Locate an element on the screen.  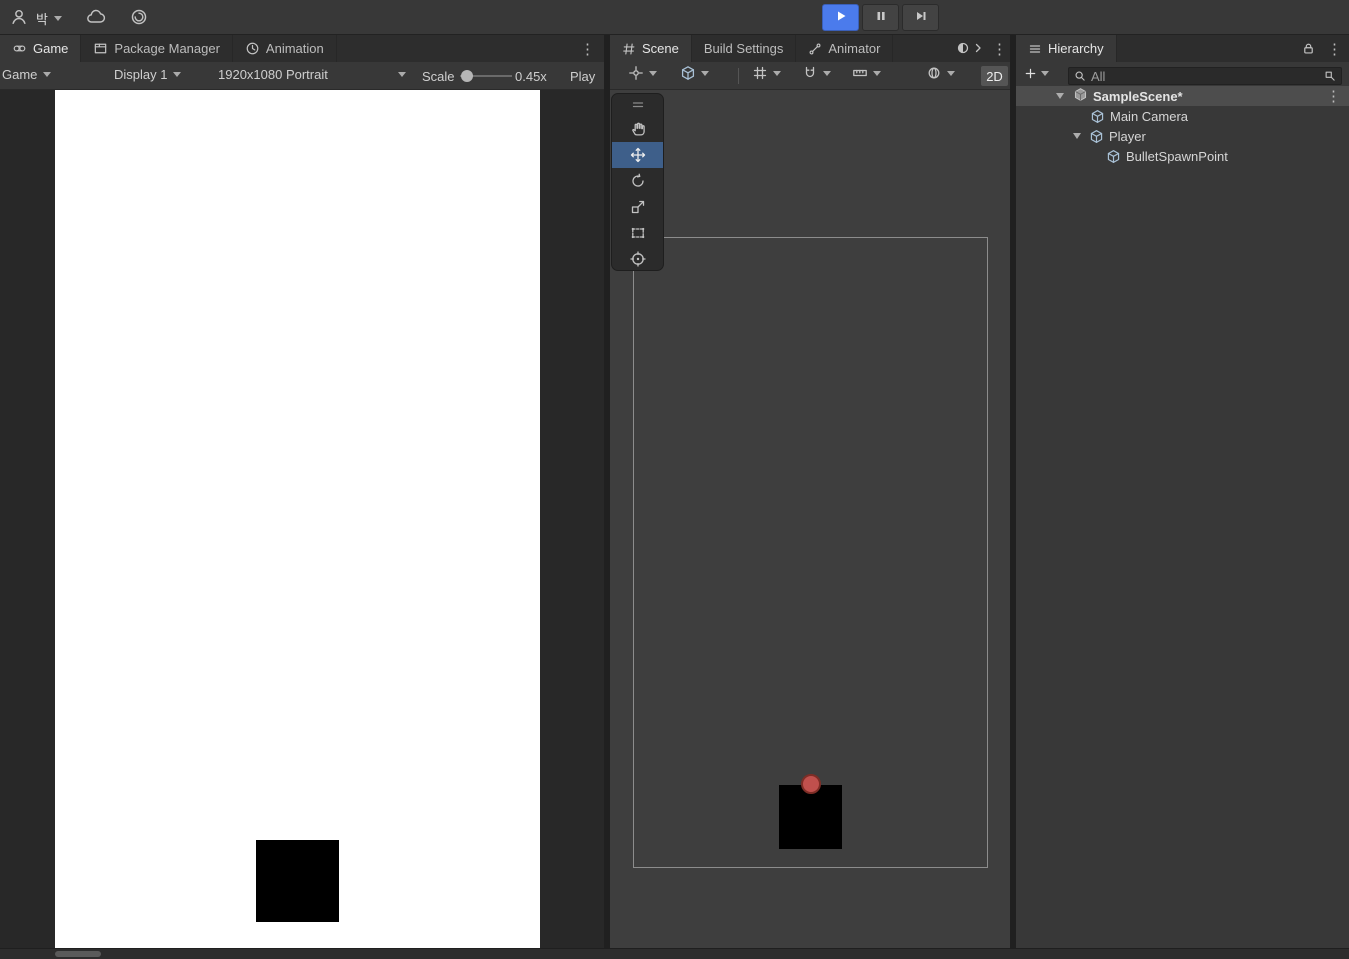
rotate-tool is located at coordinates (637, 181).